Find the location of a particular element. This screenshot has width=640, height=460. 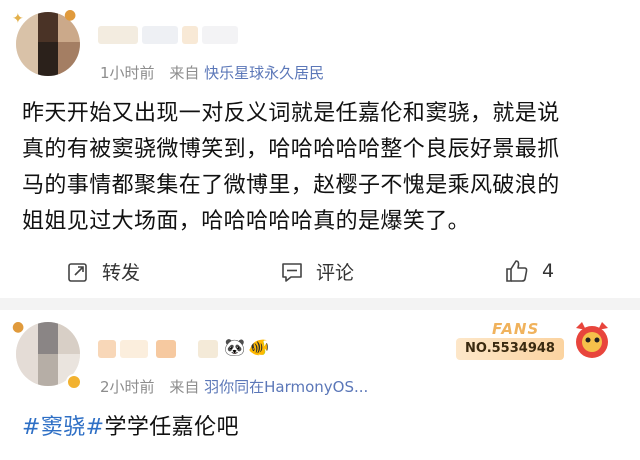

like-count: 4 is located at coordinates (548, 271).